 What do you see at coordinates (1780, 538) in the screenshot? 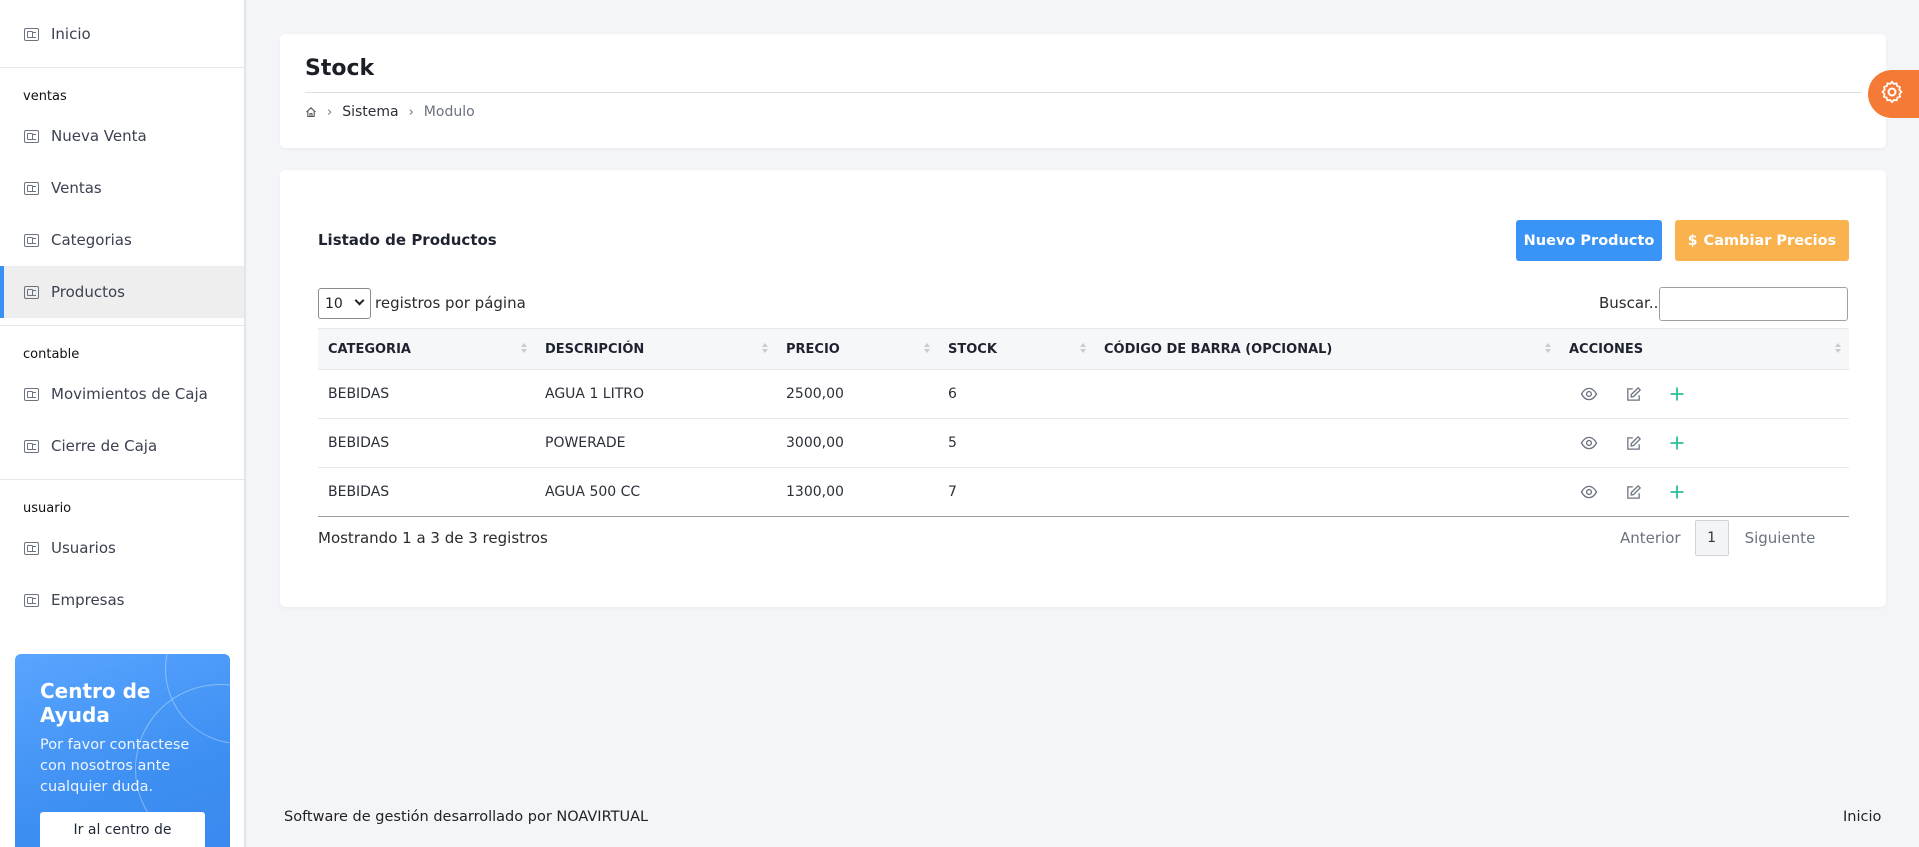
I see `pagination-next: Siguiente` at bounding box center [1780, 538].